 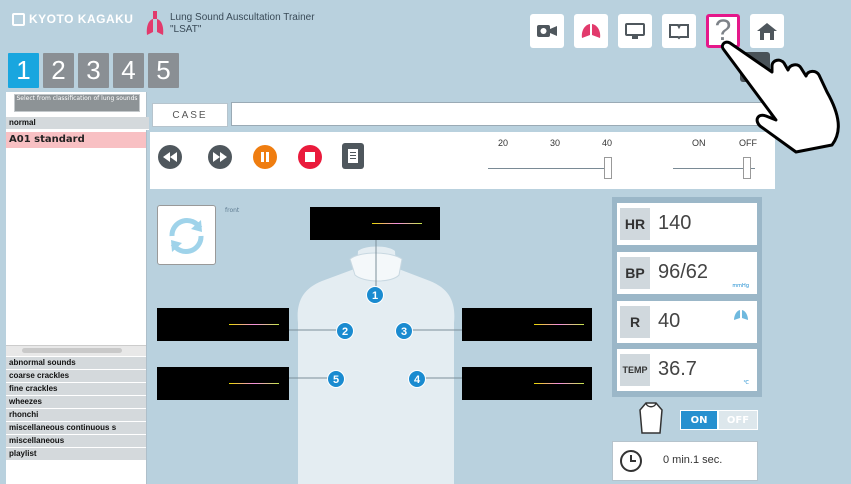 What do you see at coordinates (336, 379) in the screenshot?
I see `auscultation-point-5: 5` at bounding box center [336, 379].